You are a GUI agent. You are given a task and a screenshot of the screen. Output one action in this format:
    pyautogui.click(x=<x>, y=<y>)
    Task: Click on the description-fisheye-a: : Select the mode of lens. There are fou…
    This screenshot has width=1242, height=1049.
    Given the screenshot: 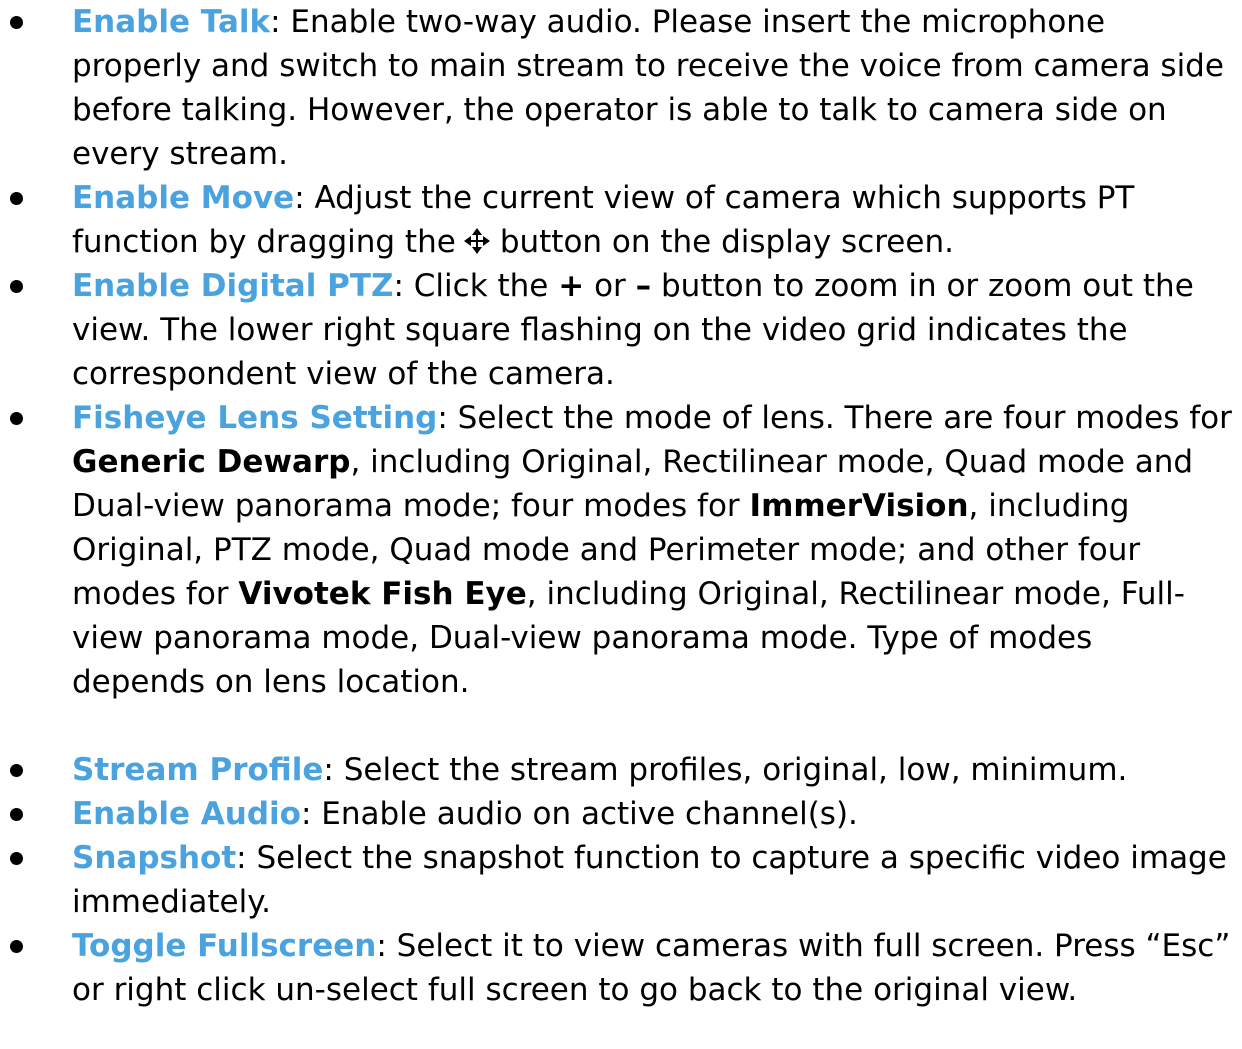 What is the action you would take?
    pyautogui.click(x=834, y=418)
    